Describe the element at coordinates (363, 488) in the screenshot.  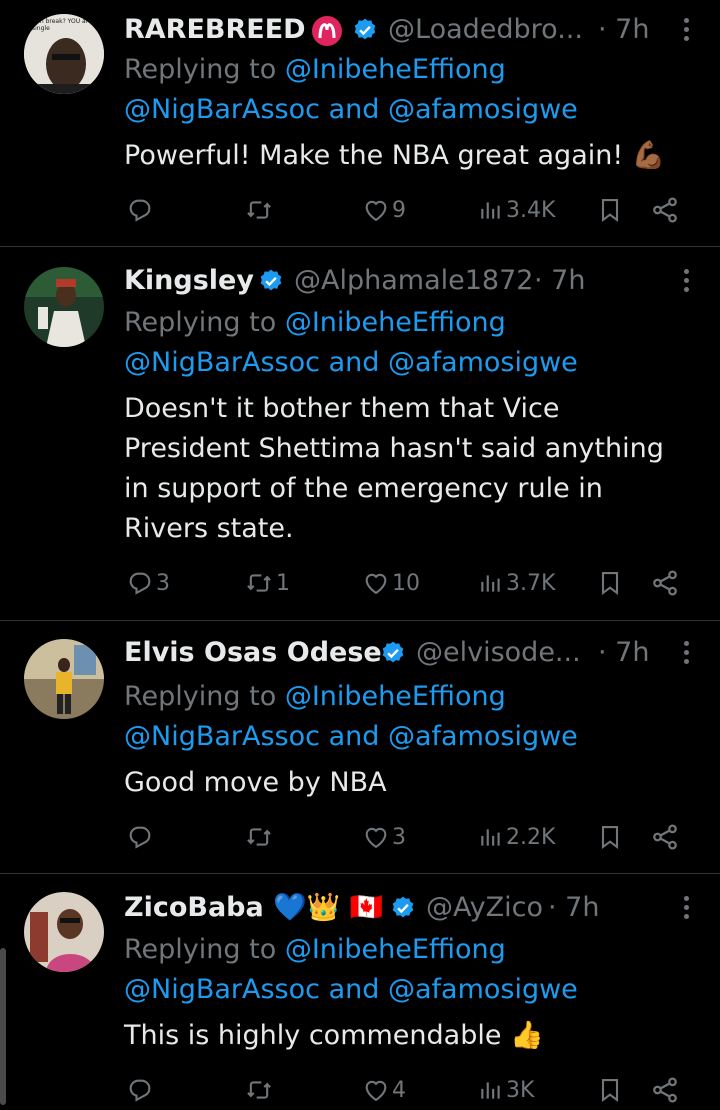
I see `tweet-text-line: in support of the emergency rule in` at that location.